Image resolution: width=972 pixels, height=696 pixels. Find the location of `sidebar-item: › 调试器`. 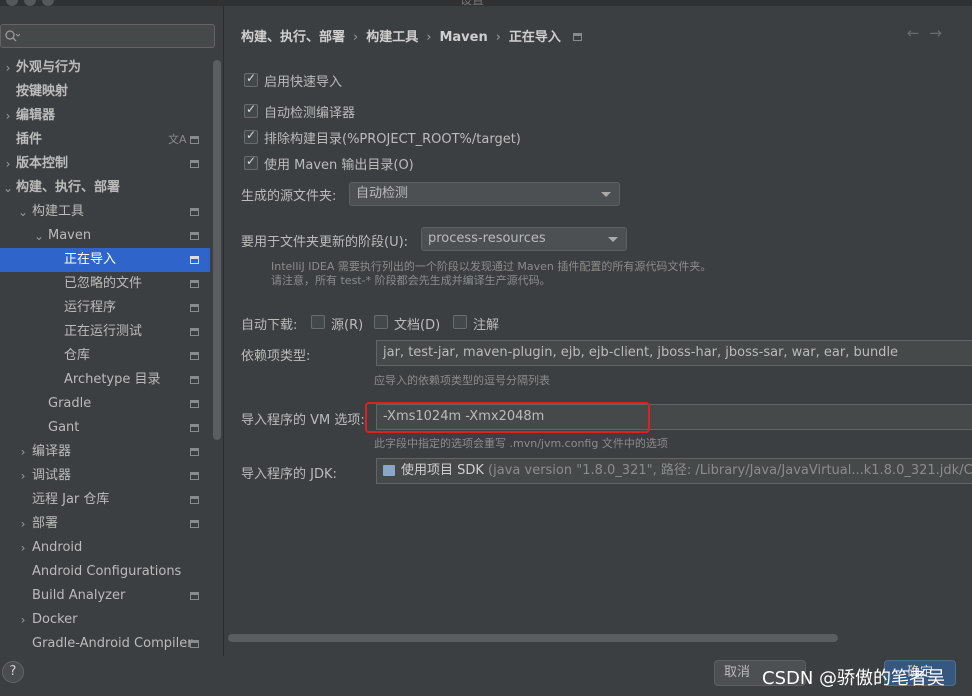

sidebar-item: › 调试器 is located at coordinates (105, 476).